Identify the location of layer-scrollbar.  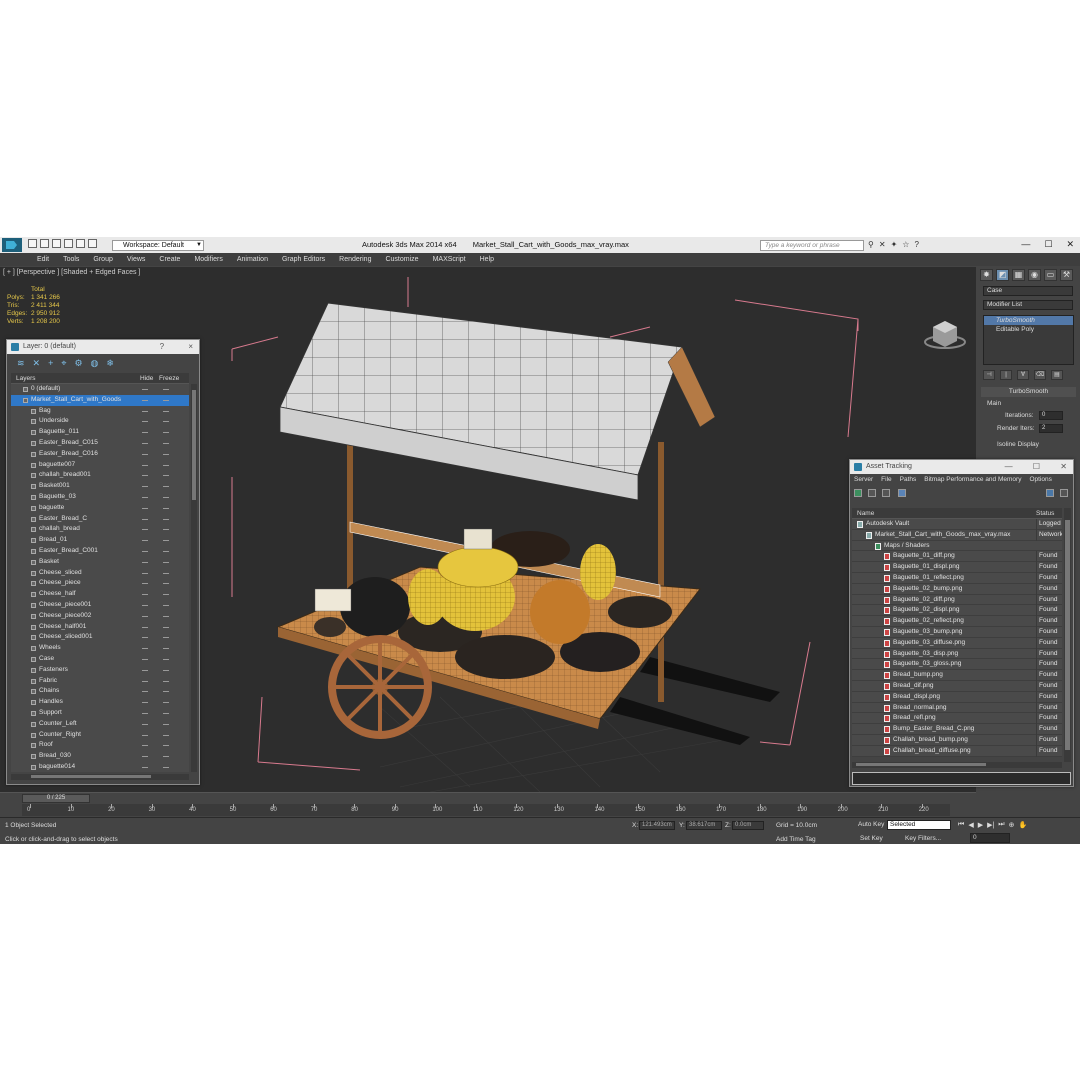
(194, 578).